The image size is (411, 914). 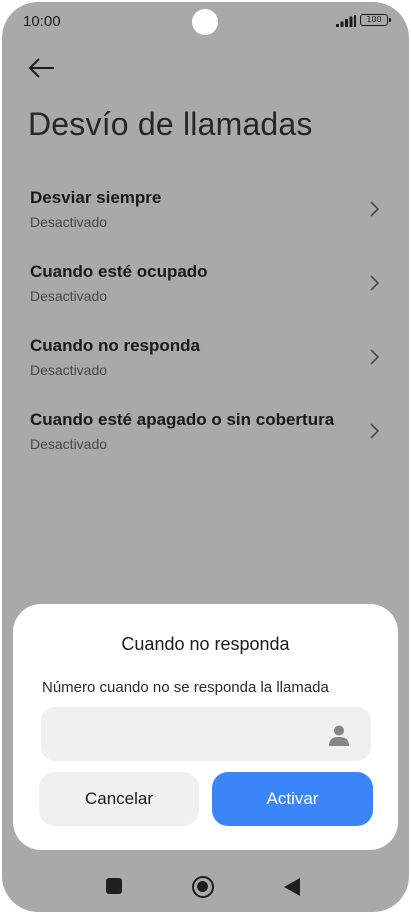 What do you see at coordinates (205, 644) in the screenshot?
I see `dialog-title: Cuando no responda` at bounding box center [205, 644].